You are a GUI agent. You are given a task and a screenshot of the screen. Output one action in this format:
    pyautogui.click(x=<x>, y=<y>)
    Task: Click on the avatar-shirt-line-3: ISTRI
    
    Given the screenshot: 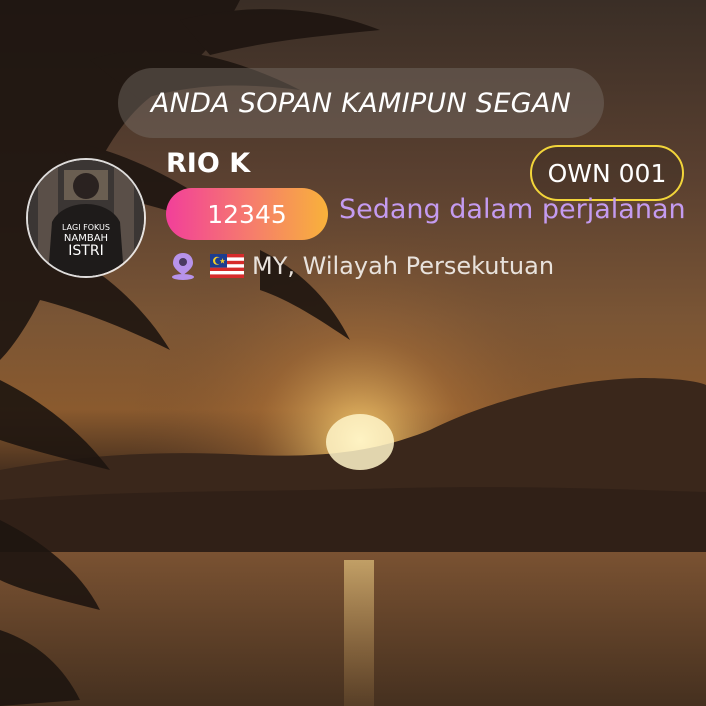 What is the action you would take?
    pyautogui.click(x=85, y=251)
    